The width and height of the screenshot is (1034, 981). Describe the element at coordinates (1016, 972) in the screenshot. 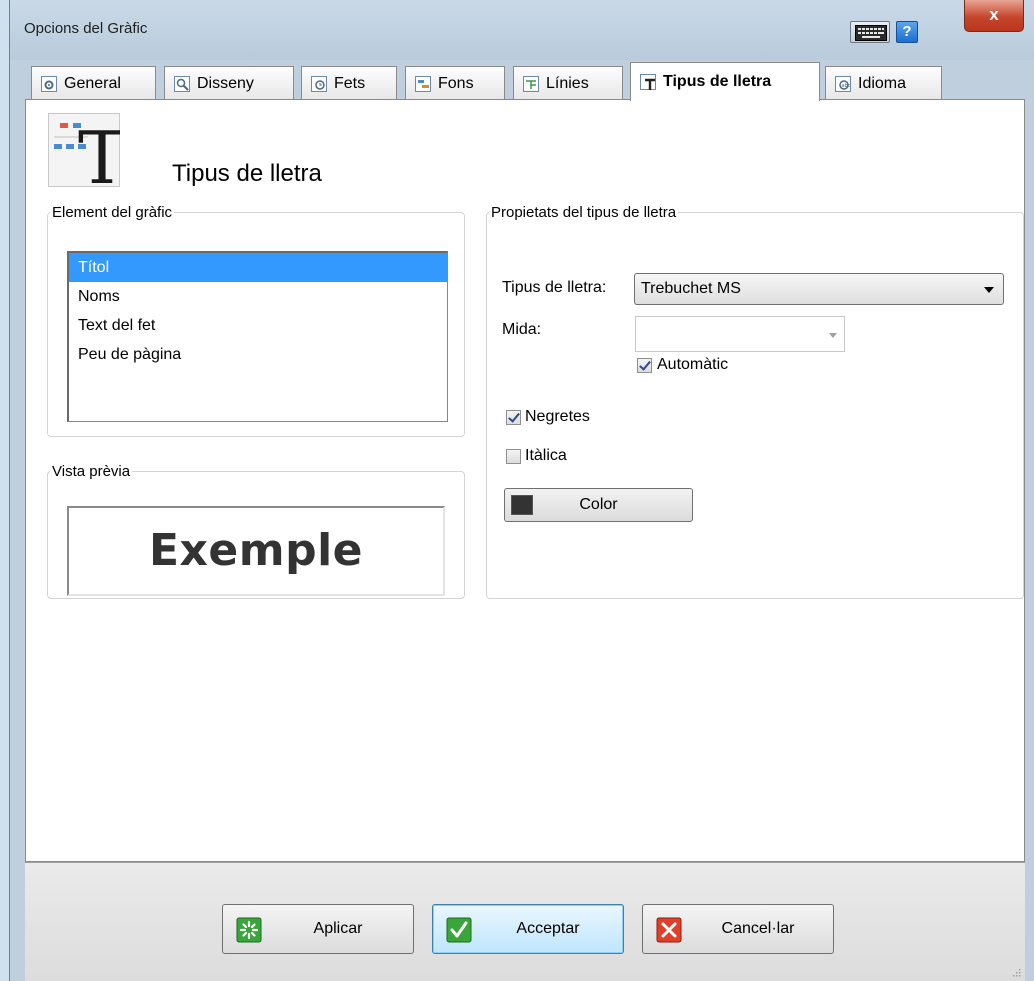

I see `resize-grip-icon` at that location.